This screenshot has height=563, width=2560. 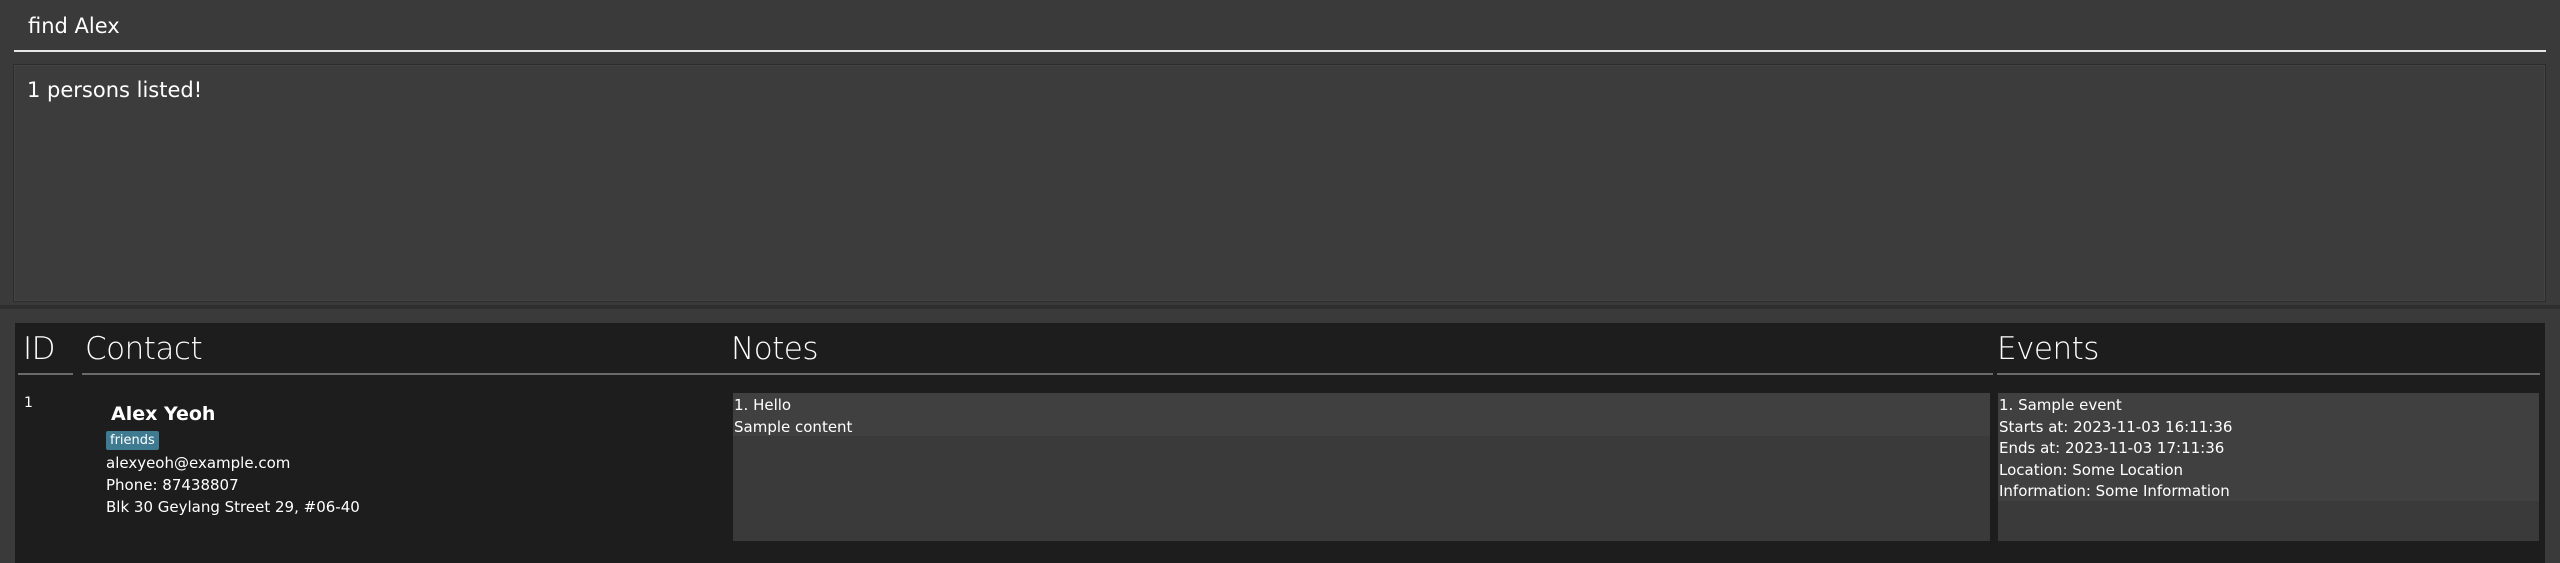 What do you see at coordinates (115, 90) in the screenshot?
I see `result-message: 1 persons listed!` at bounding box center [115, 90].